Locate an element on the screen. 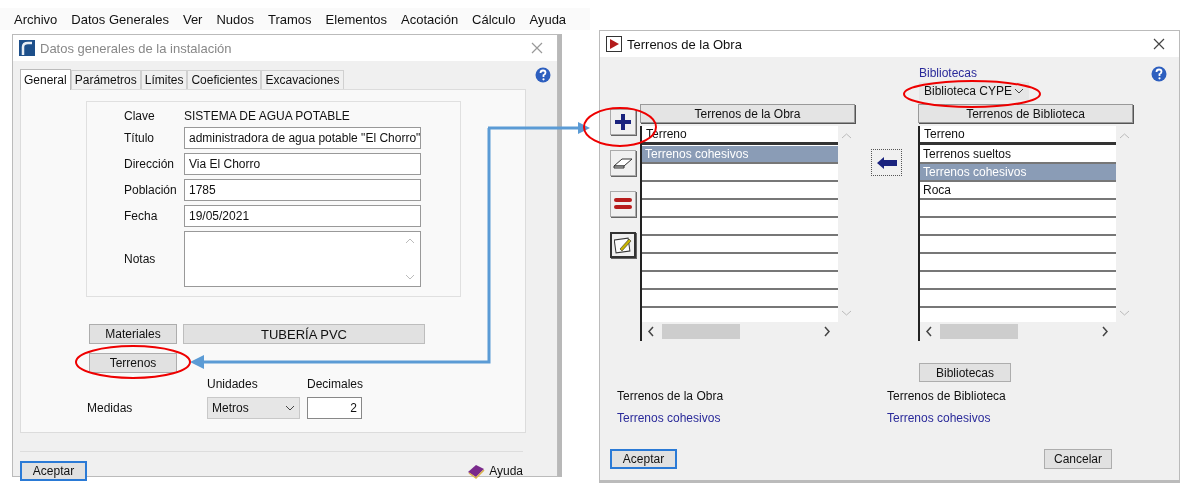 This screenshot has width=1186, height=483. libraries-button: Bibliotecas is located at coordinates (965, 372).